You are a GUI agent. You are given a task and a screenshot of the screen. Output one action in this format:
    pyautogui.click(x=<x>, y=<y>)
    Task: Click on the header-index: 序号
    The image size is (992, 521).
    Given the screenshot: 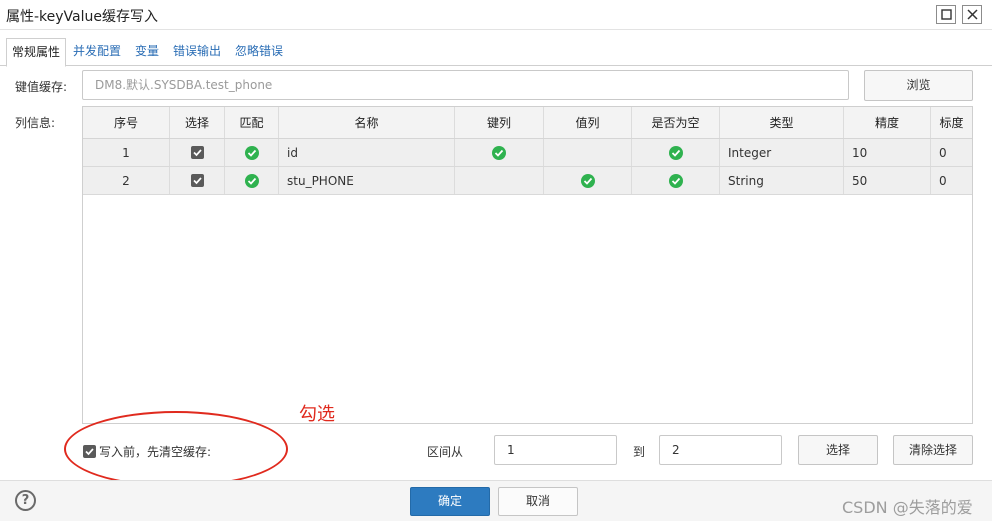 What is the action you would take?
    pyautogui.click(x=126, y=122)
    